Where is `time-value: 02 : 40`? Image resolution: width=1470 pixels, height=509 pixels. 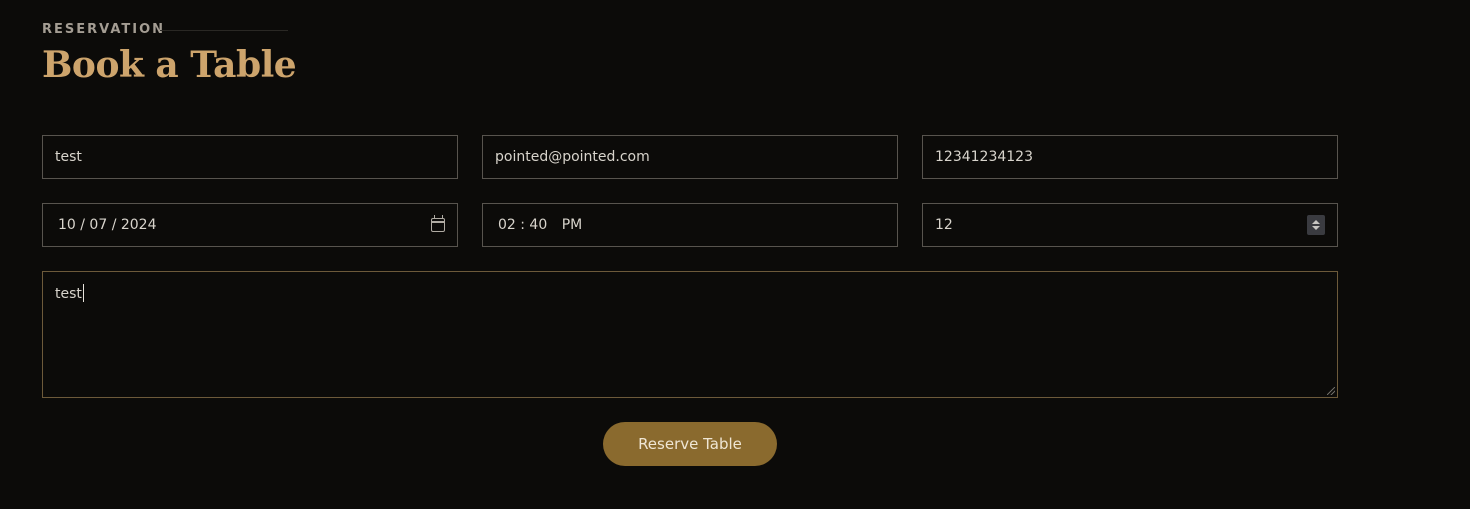 time-value: 02 : 40 is located at coordinates (523, 225).